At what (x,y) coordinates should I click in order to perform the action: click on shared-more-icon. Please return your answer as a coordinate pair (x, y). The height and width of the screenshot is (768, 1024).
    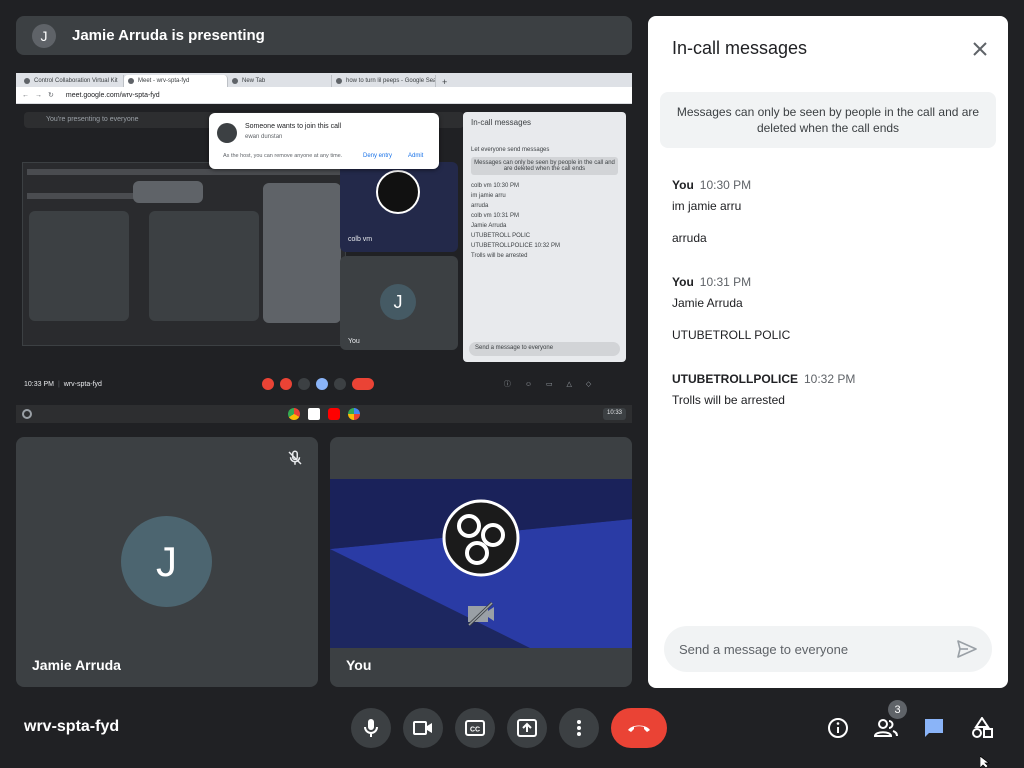
    Looking at the image, I should click on (339, 384).